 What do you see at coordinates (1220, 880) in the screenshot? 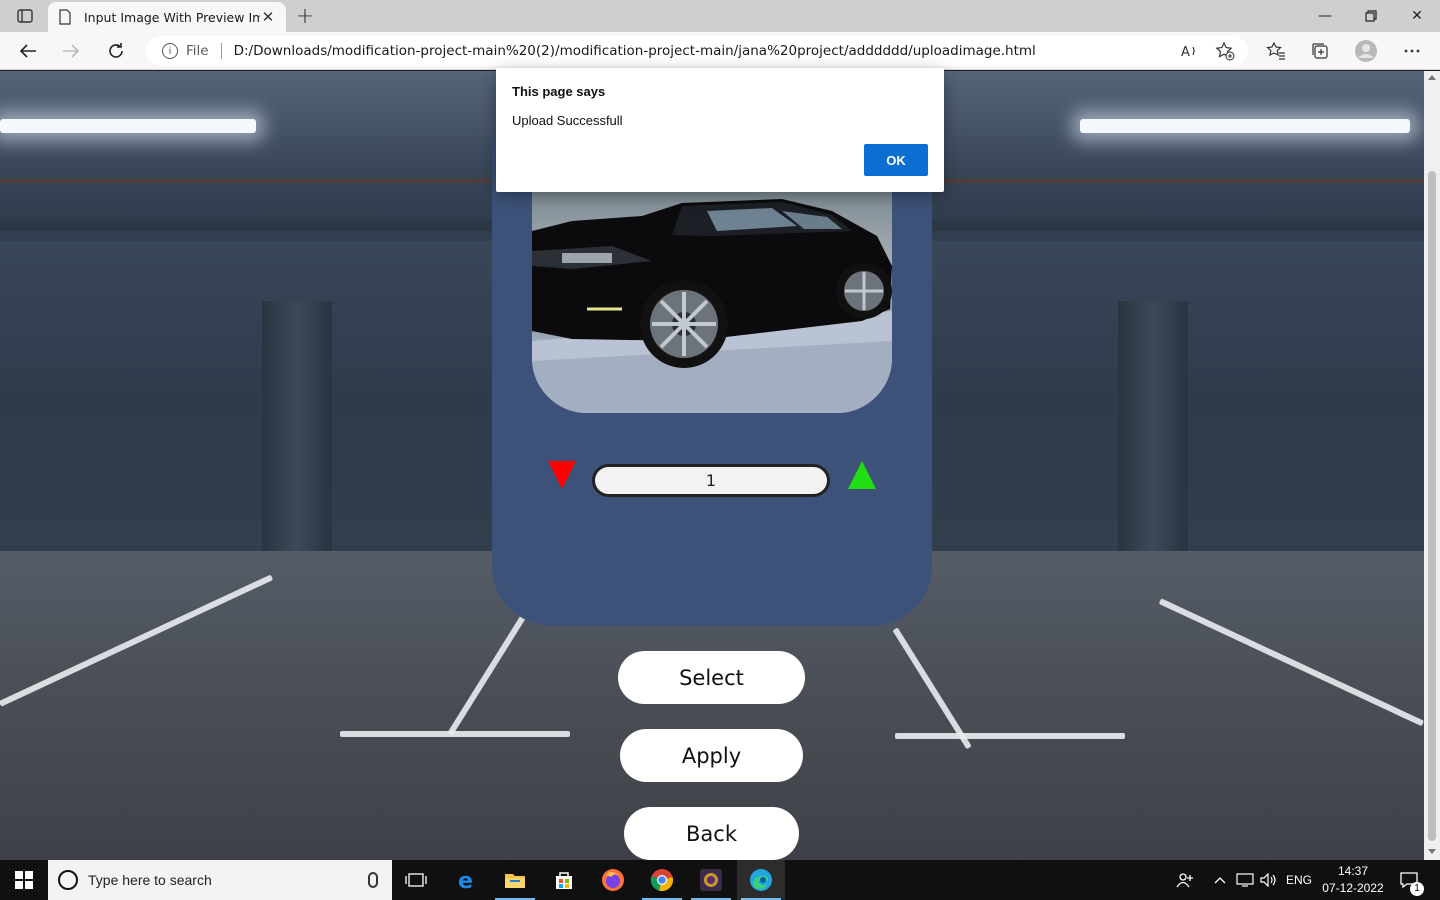
I see `chevron-up-icon` at bounding box center [1220, 880].